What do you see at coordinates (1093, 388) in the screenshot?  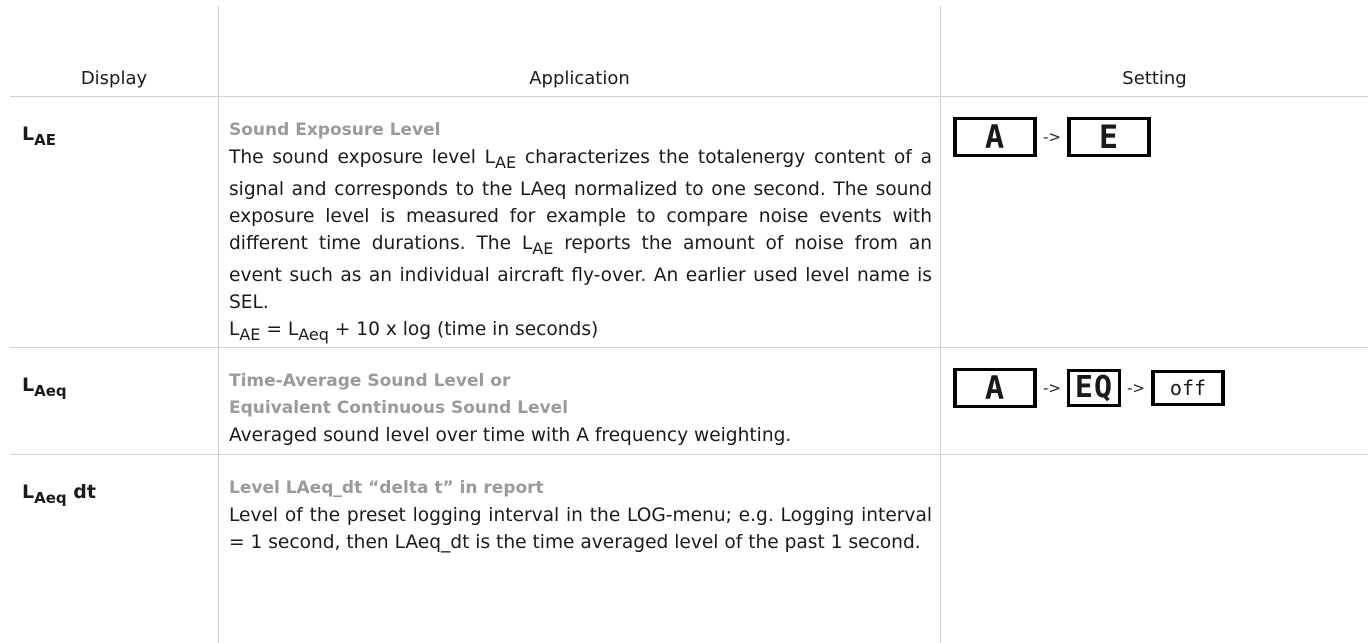 I see `lcd-display-eq: EQ` at bounding box center [1093, 388].